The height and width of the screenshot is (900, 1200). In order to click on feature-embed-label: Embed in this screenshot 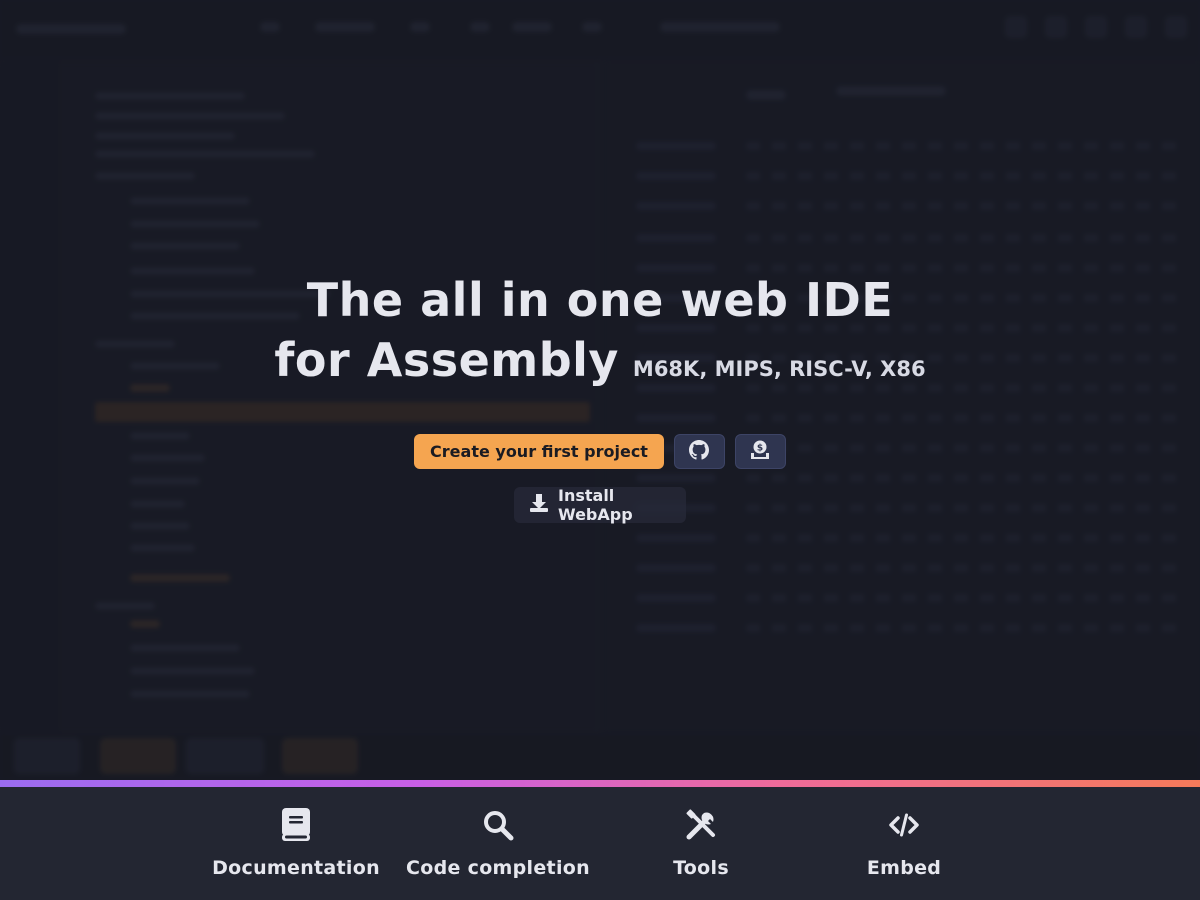, I will do `click(904, 868)`.